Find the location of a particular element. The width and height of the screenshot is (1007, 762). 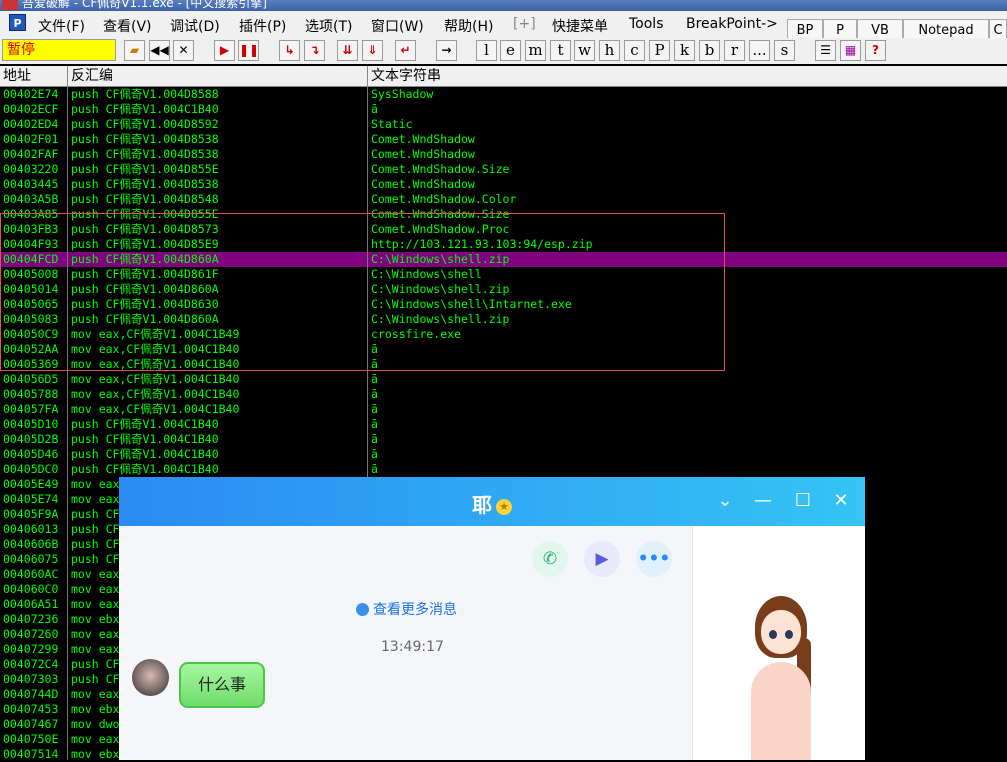

tb-references: r is located at coordinates (734, 50).